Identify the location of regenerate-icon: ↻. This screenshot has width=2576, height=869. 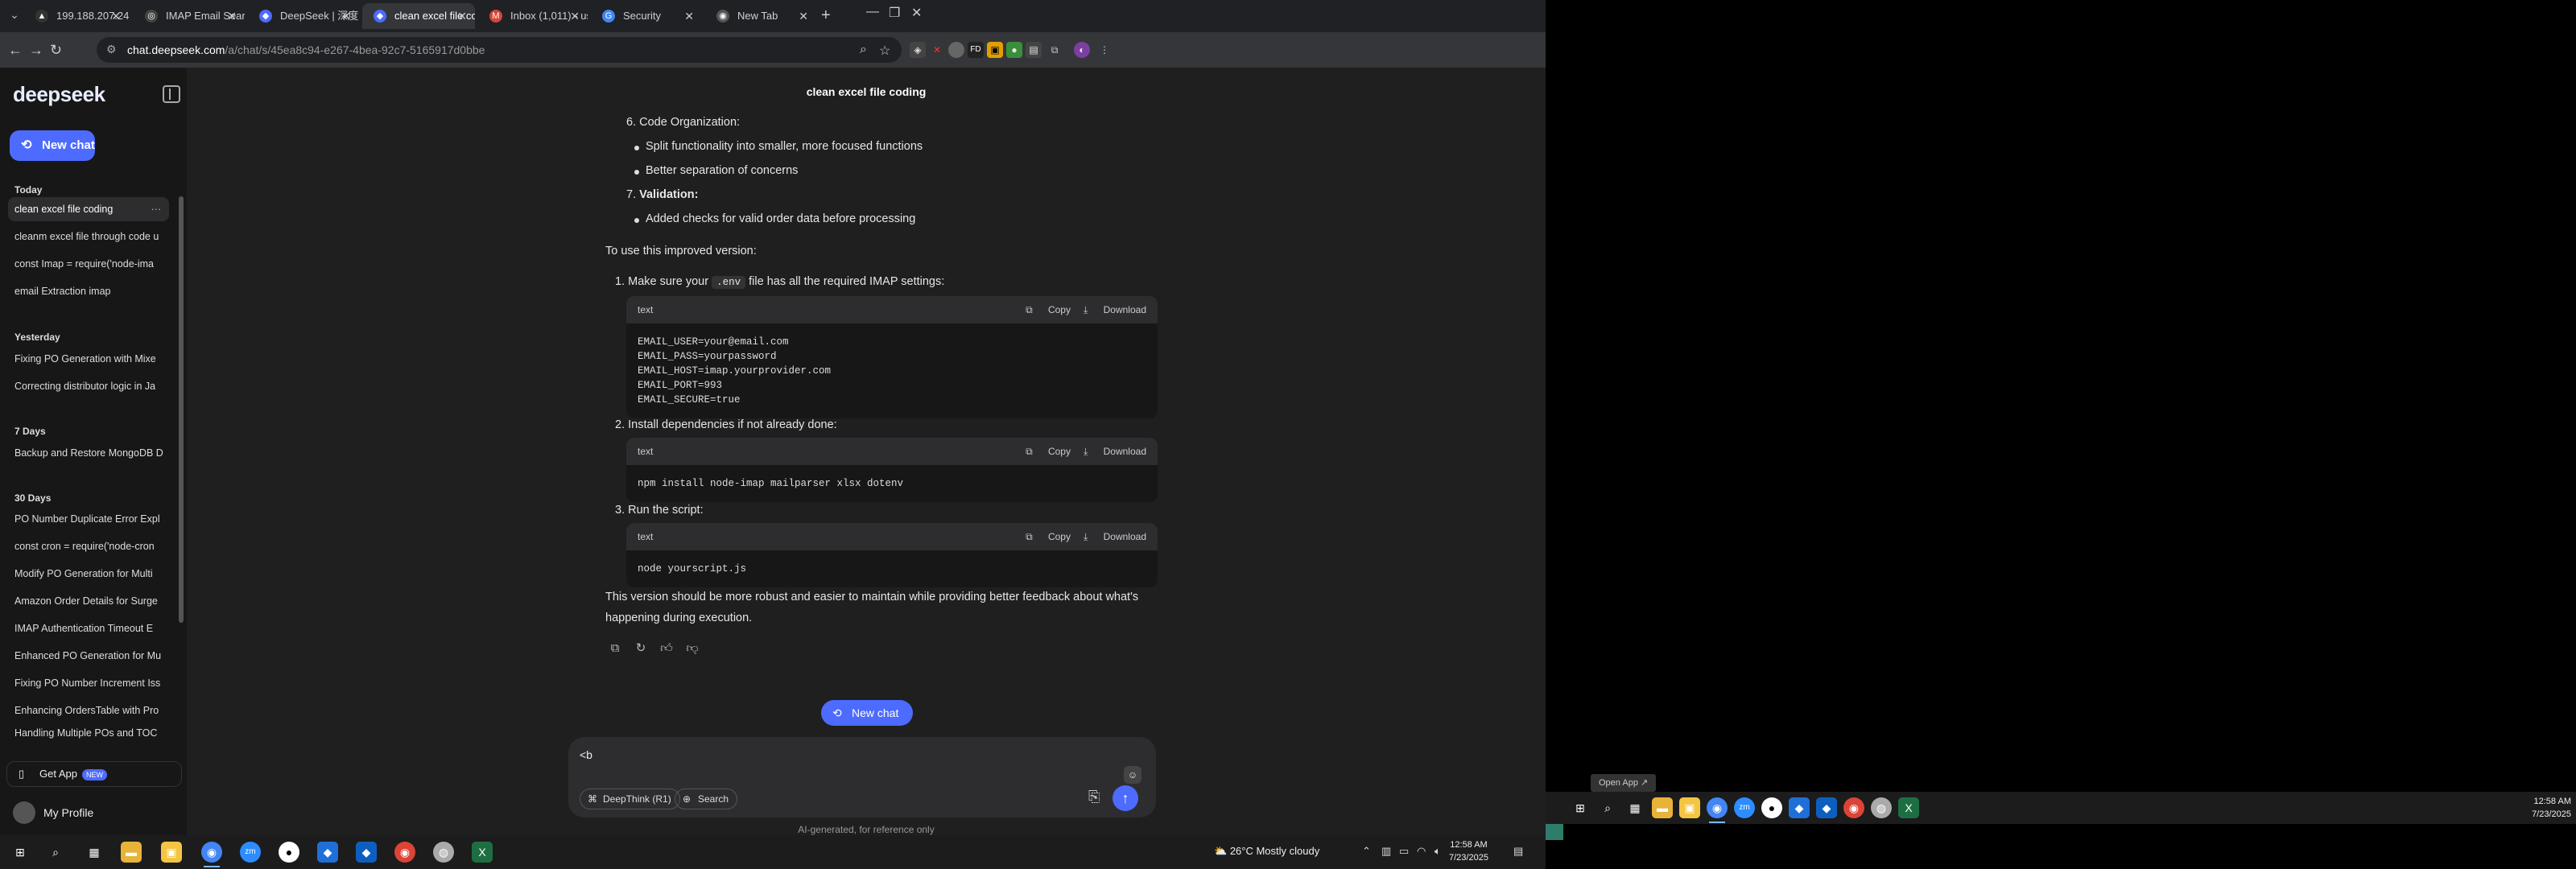
(640, 647).